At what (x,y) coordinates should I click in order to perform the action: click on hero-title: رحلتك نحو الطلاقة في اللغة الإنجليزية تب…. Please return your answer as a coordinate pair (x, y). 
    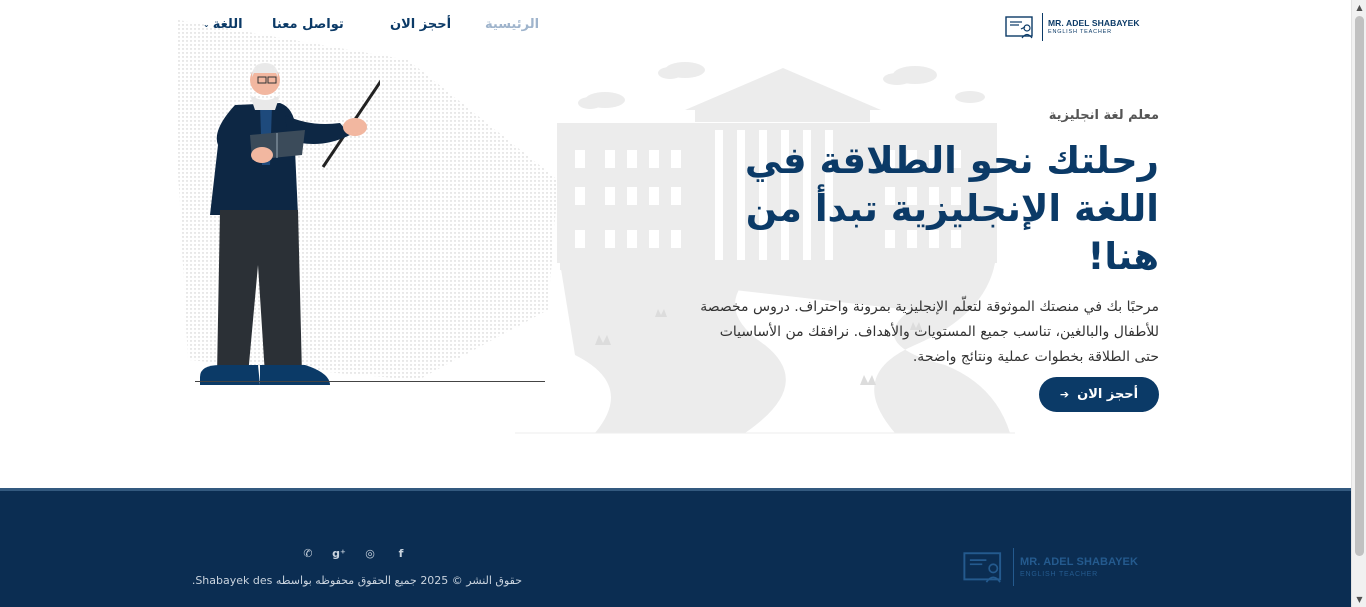
    Looking at the image, I should click on (919, 209).